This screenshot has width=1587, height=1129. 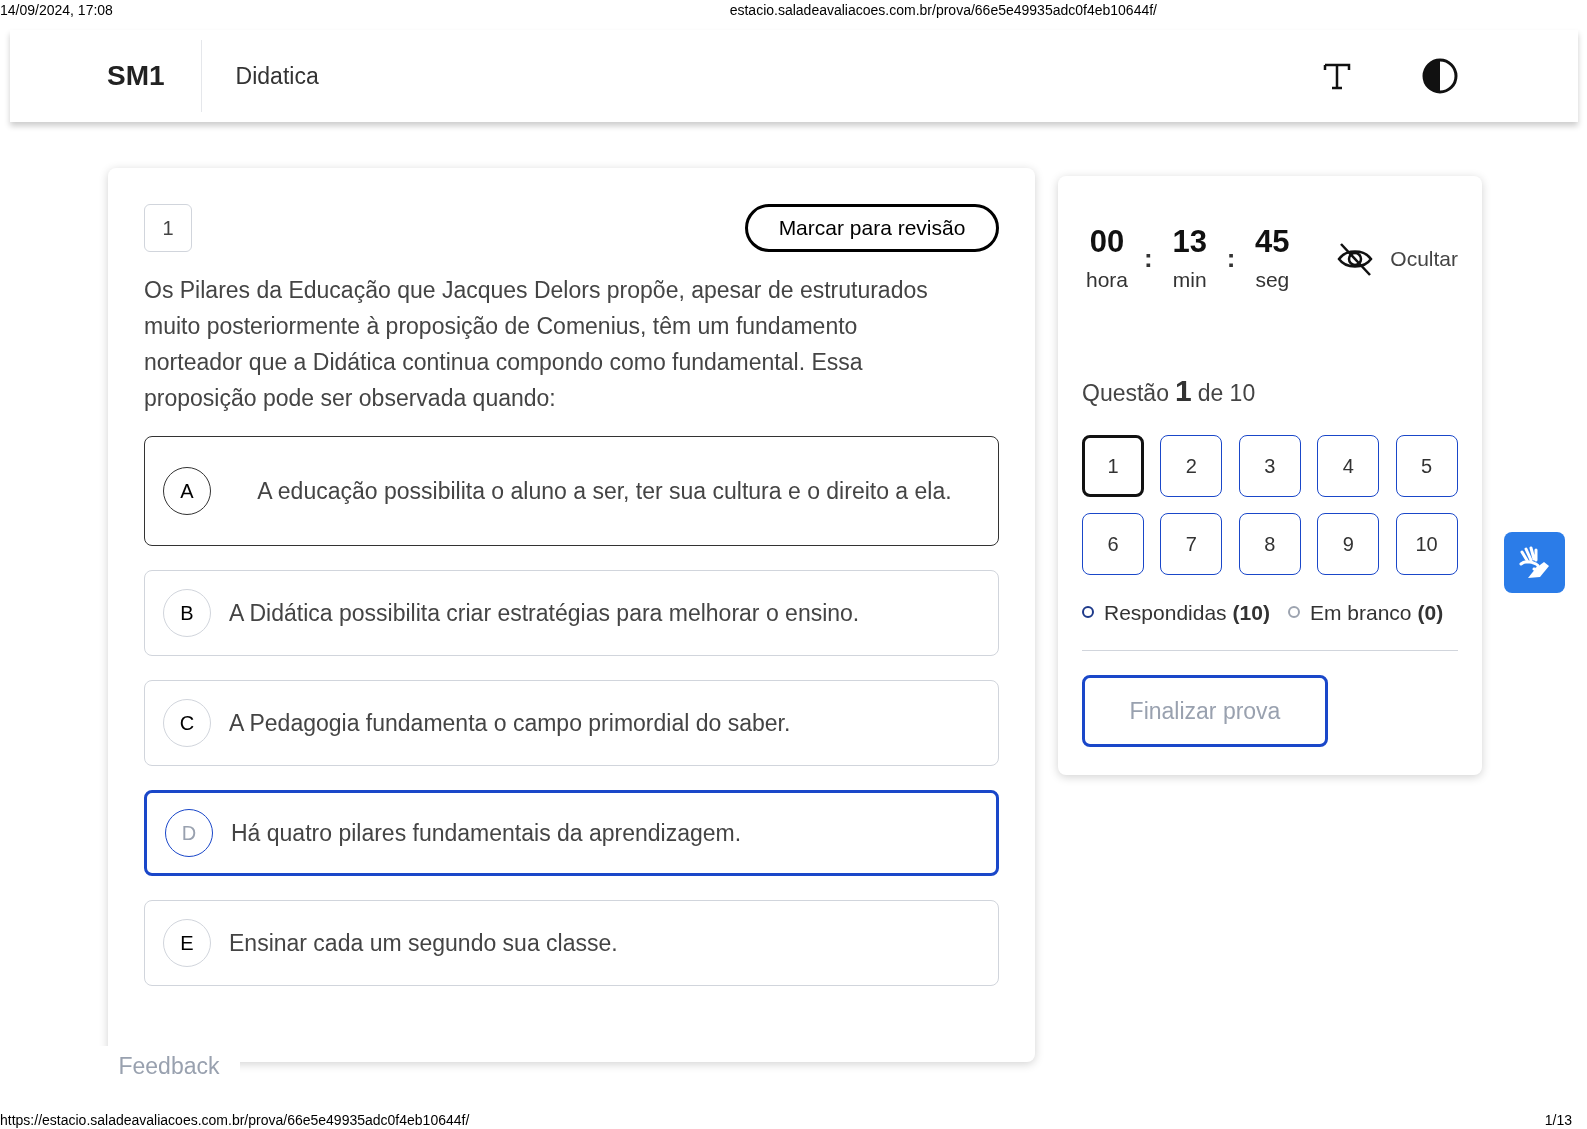 I want to click on print-url: estacio.saladeavaliacoes.com.br/prova/66e5e49935adc0f4eb10644f/, so click(x=943, y=10).